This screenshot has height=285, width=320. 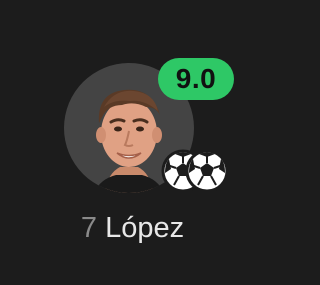 I want to click on goals-indicator, so click(x=196, y=171).